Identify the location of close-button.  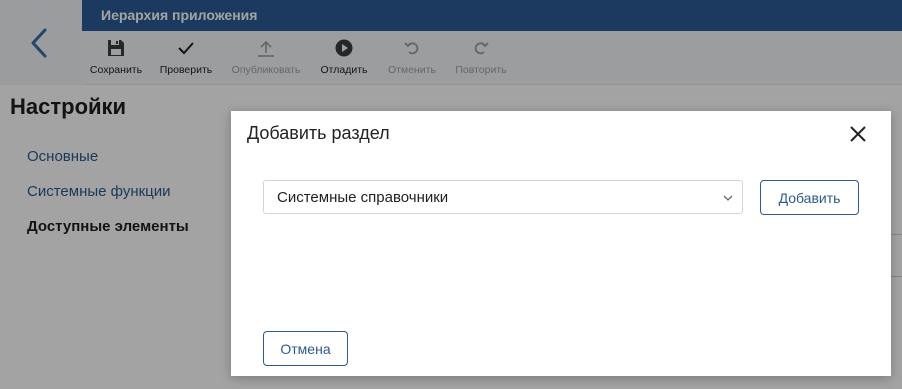
(858, 134).